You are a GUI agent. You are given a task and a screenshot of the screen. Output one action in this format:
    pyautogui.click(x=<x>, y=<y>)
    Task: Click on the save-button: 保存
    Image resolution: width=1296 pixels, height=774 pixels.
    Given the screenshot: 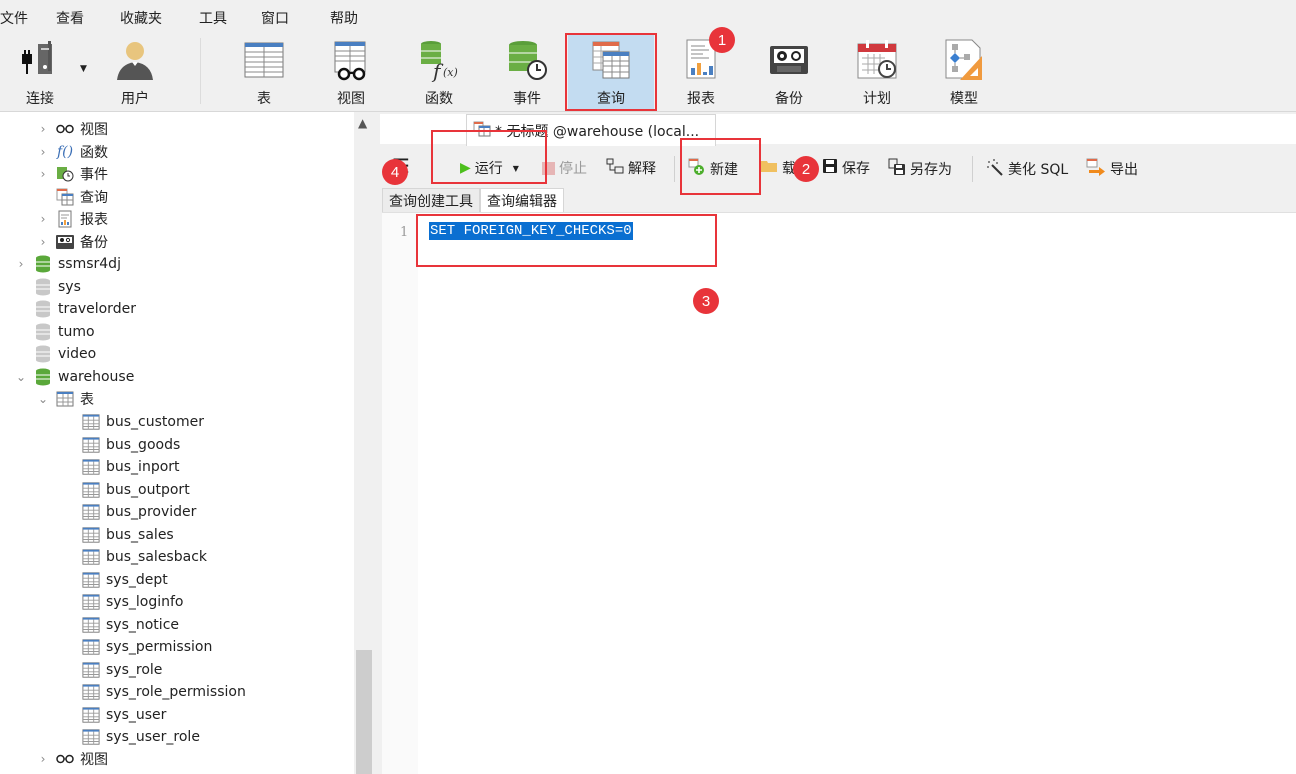 What is the action you would take?
    pyautogui.click(x=846, y=168)
    